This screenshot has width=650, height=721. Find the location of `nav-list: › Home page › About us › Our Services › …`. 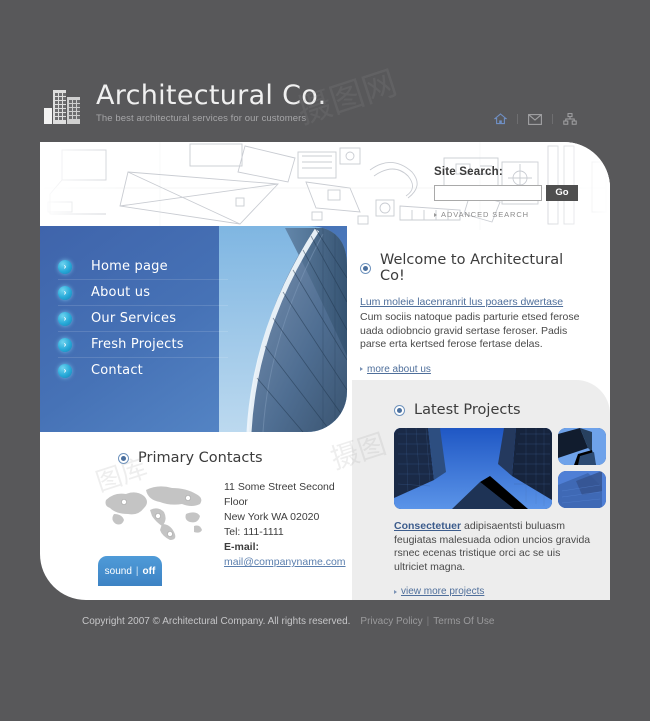

nav-list: › Home page › About us › Our Services › … is located at coordinates (143, 318).